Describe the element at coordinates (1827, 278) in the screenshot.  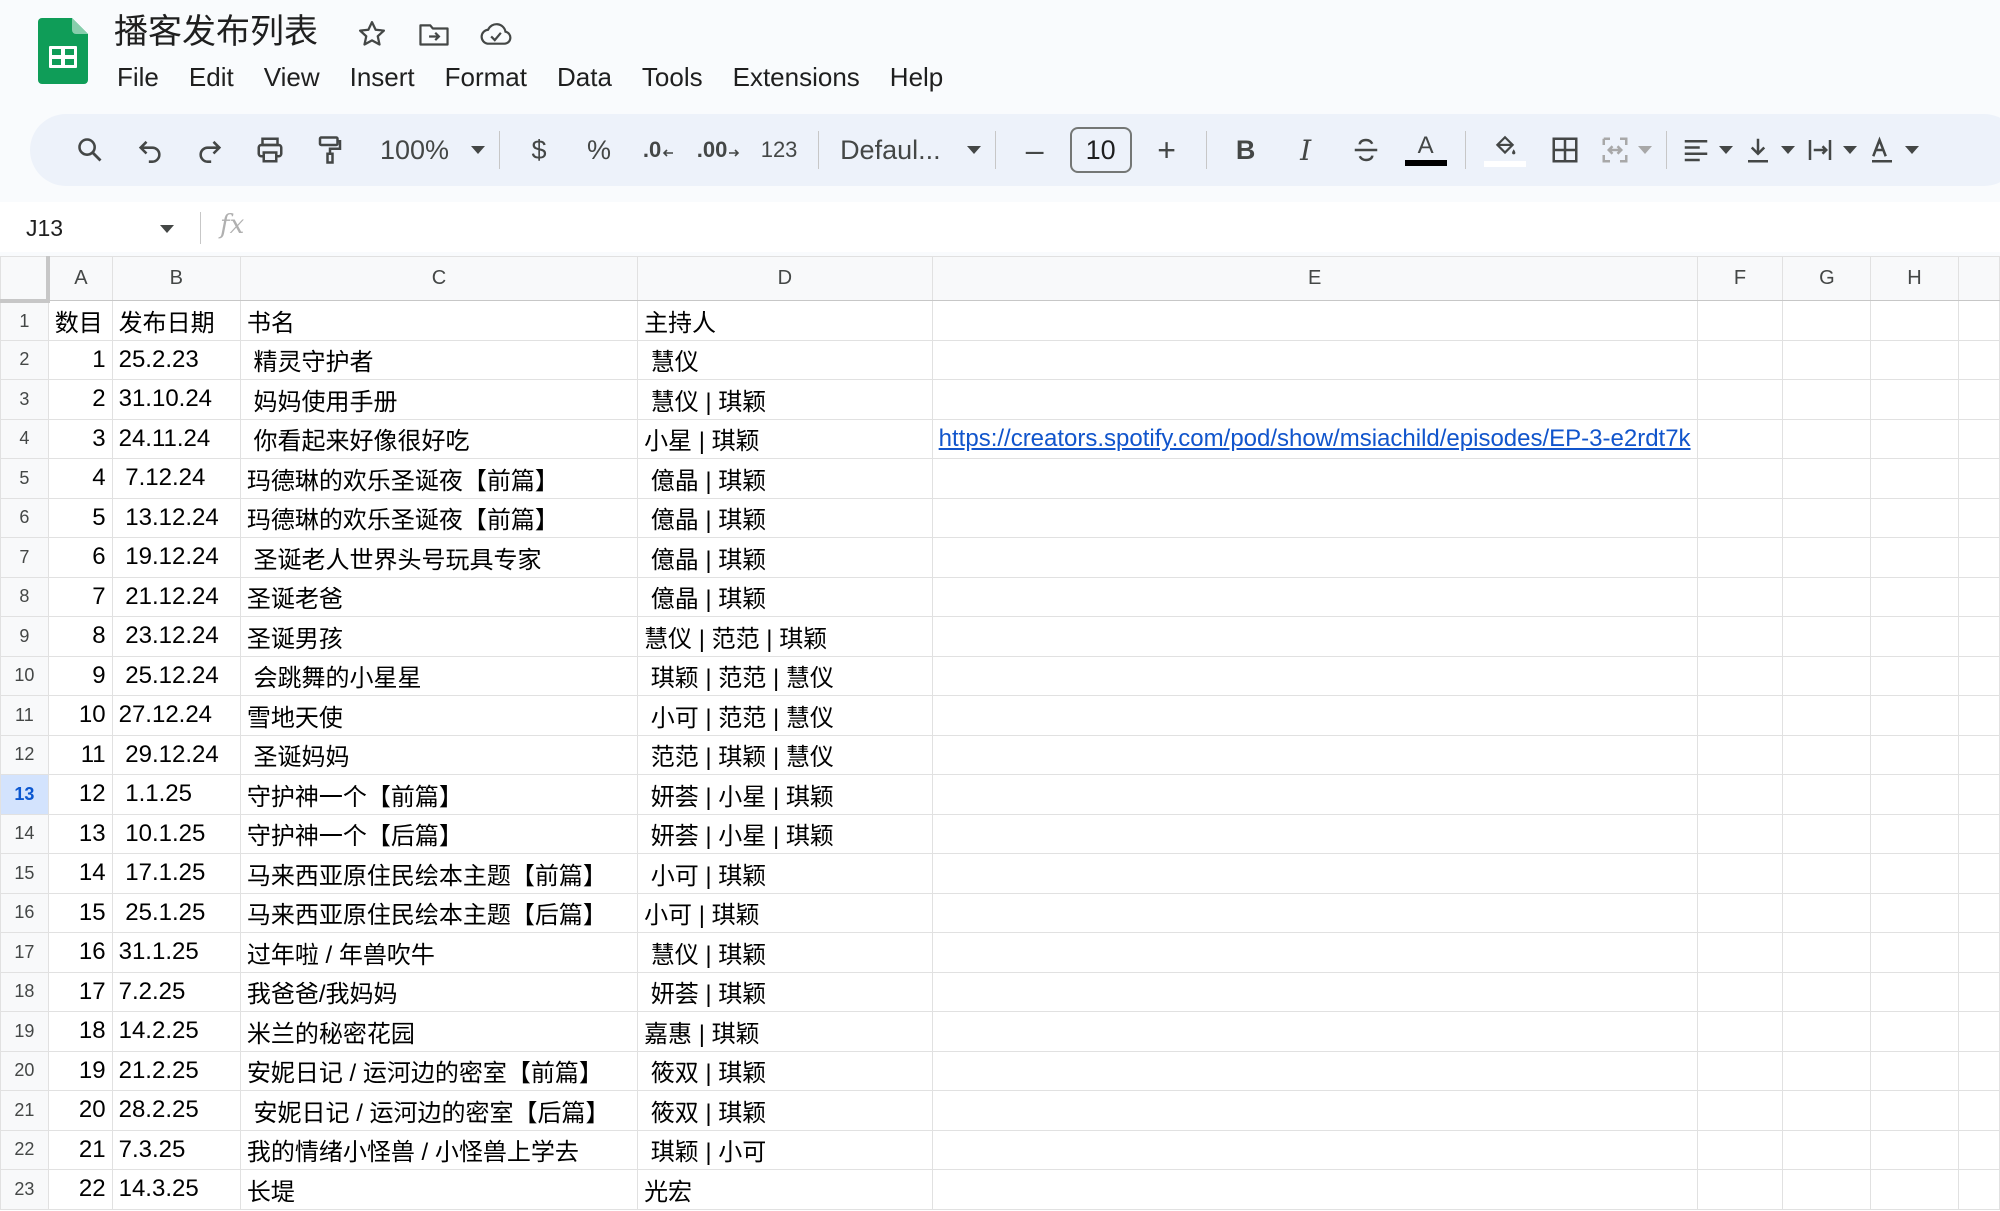
I see `column-header-g: G` at that location.